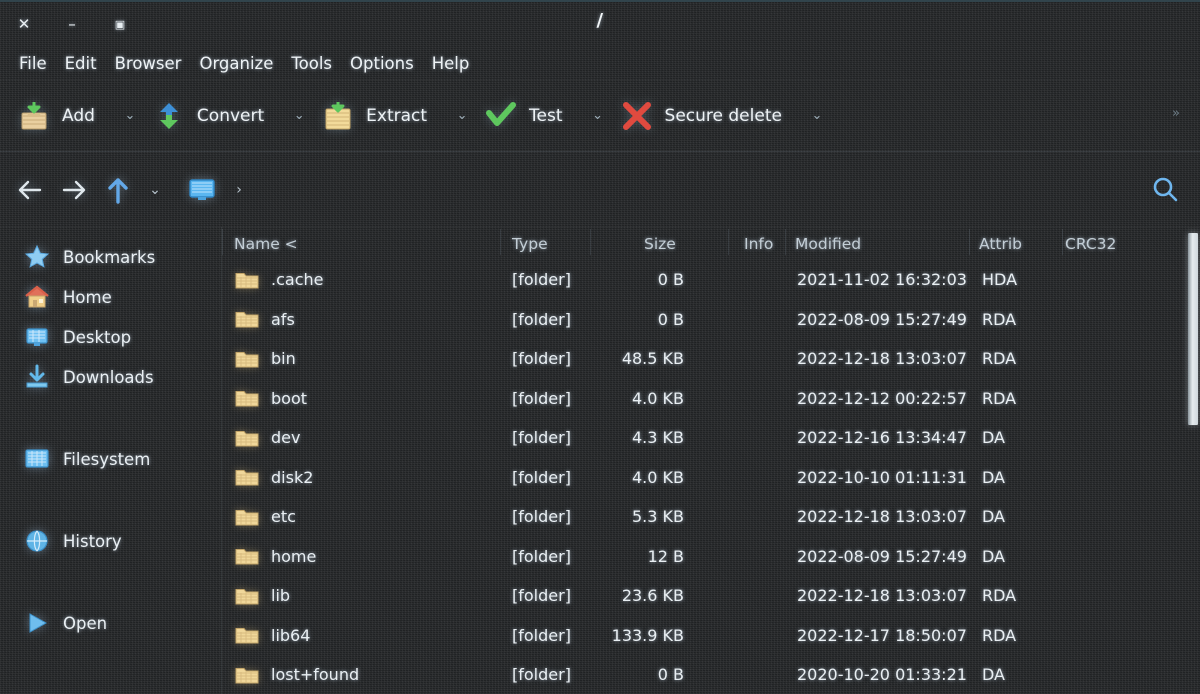 The image size is (1200, 694). I want to click on menu-file: File, so click(33, 63).